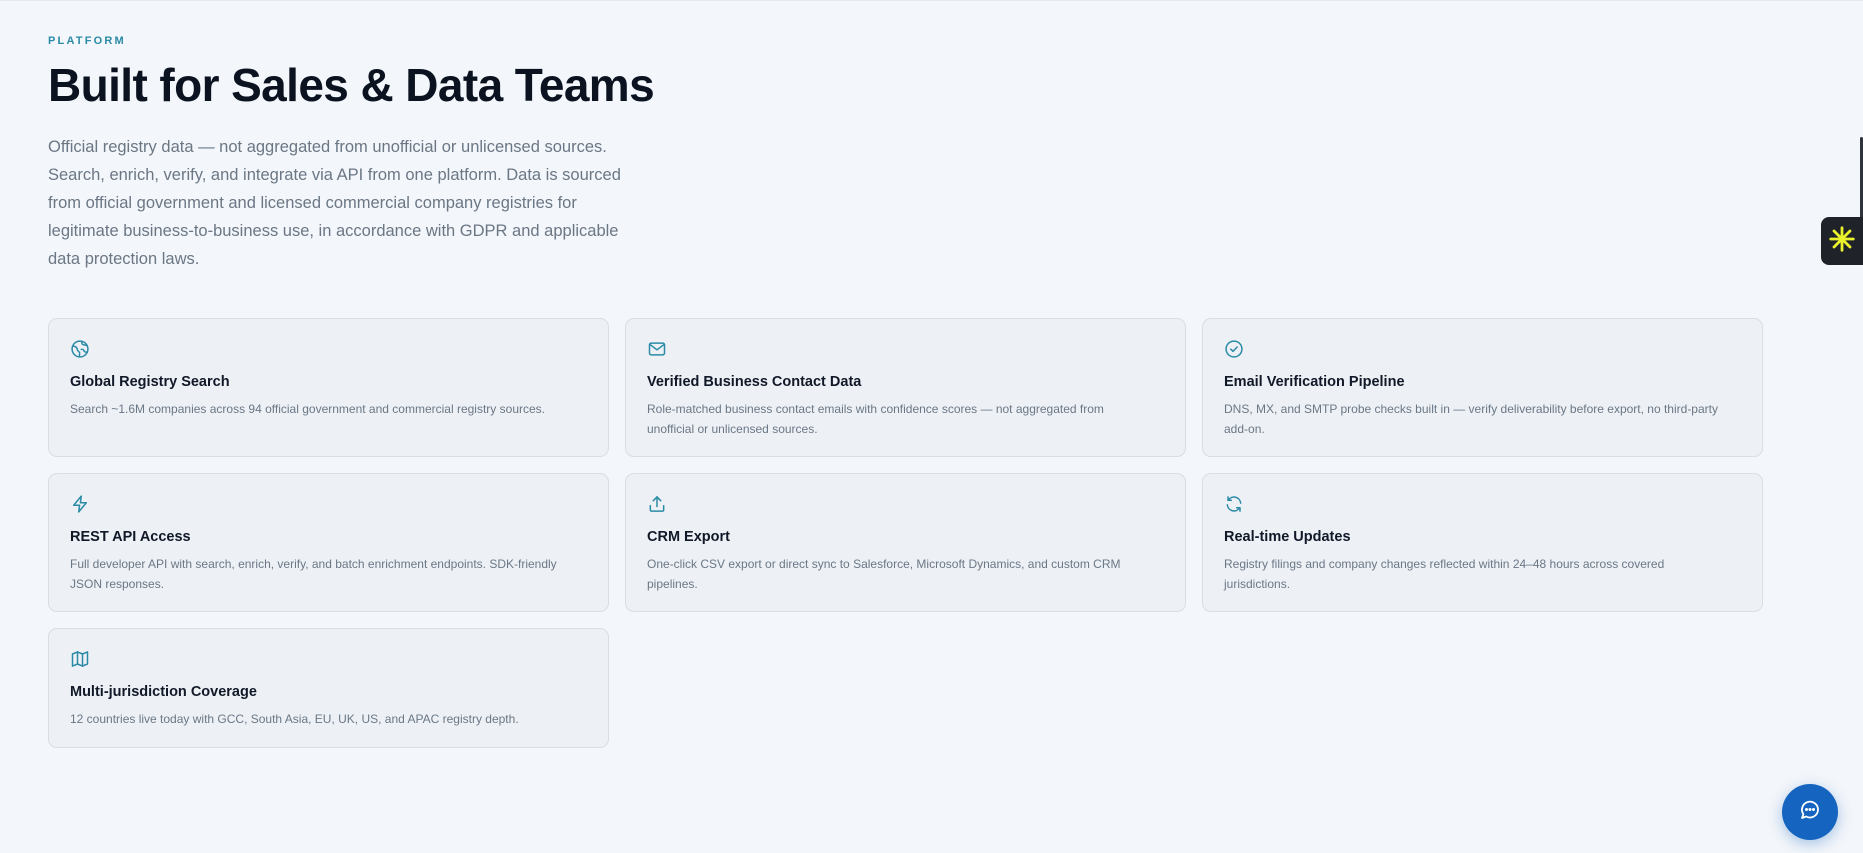  I want to click on feature-title: Real-time Updates, so click(1287, 537).